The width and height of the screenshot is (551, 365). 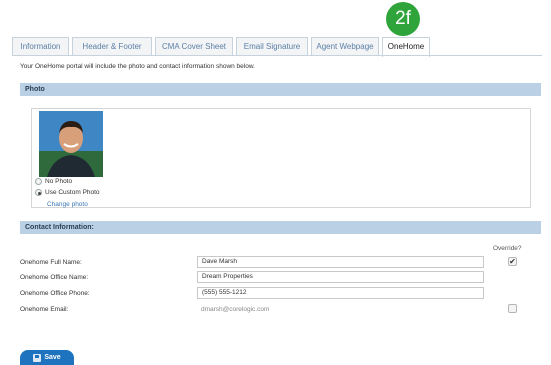 What do you see at coordinates (406, 47) in the screenshot?
I see `tab-onehome: OneHome` at bounding box center [406, 47].